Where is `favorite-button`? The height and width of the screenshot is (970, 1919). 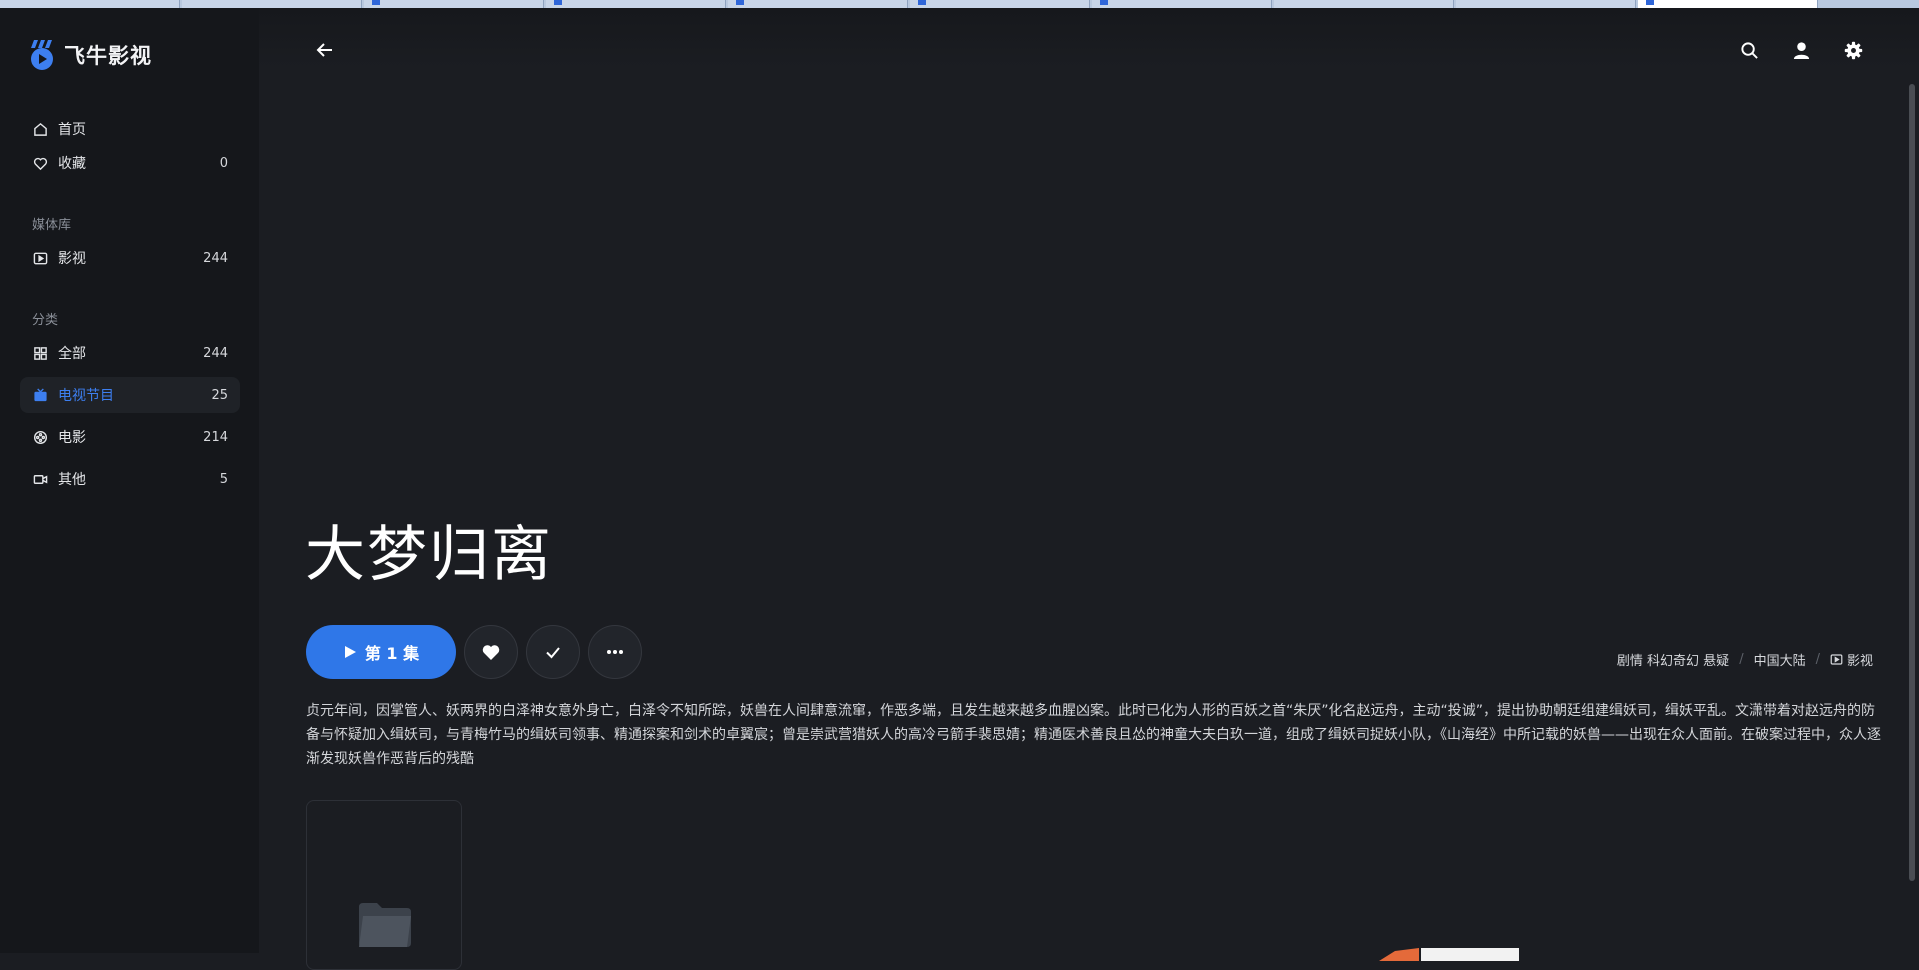
favorite-button is located at coordinates (491, 652).